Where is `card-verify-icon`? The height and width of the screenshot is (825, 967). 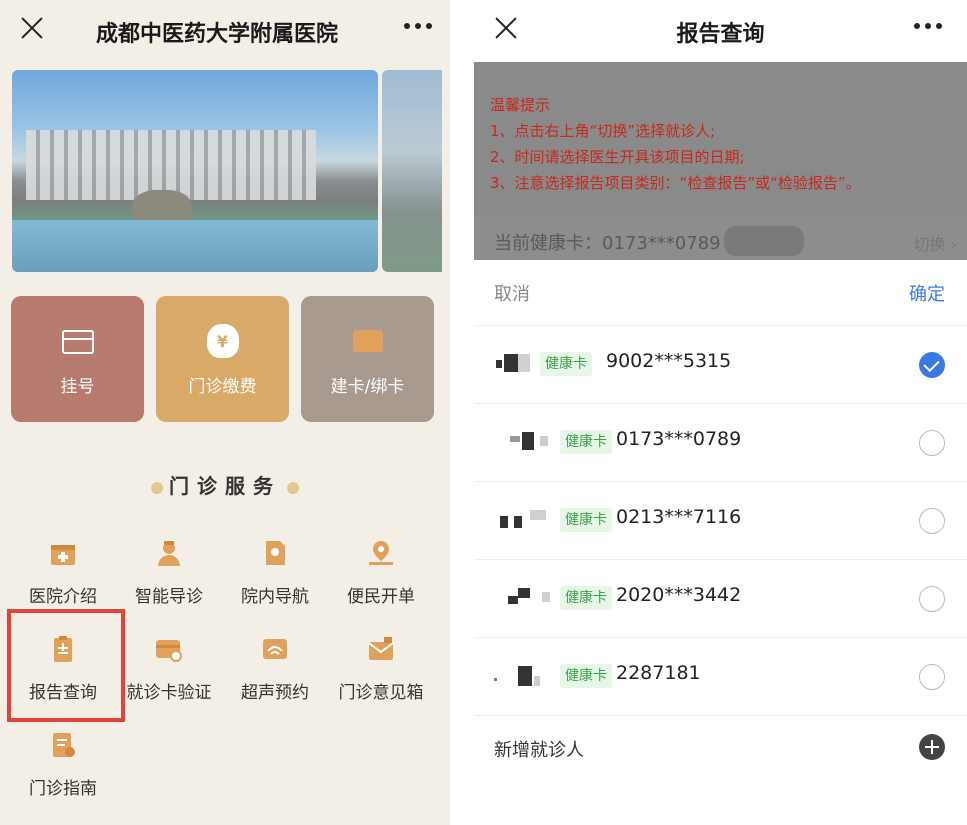 card-verify-icon is located at coordinates (169, 649).